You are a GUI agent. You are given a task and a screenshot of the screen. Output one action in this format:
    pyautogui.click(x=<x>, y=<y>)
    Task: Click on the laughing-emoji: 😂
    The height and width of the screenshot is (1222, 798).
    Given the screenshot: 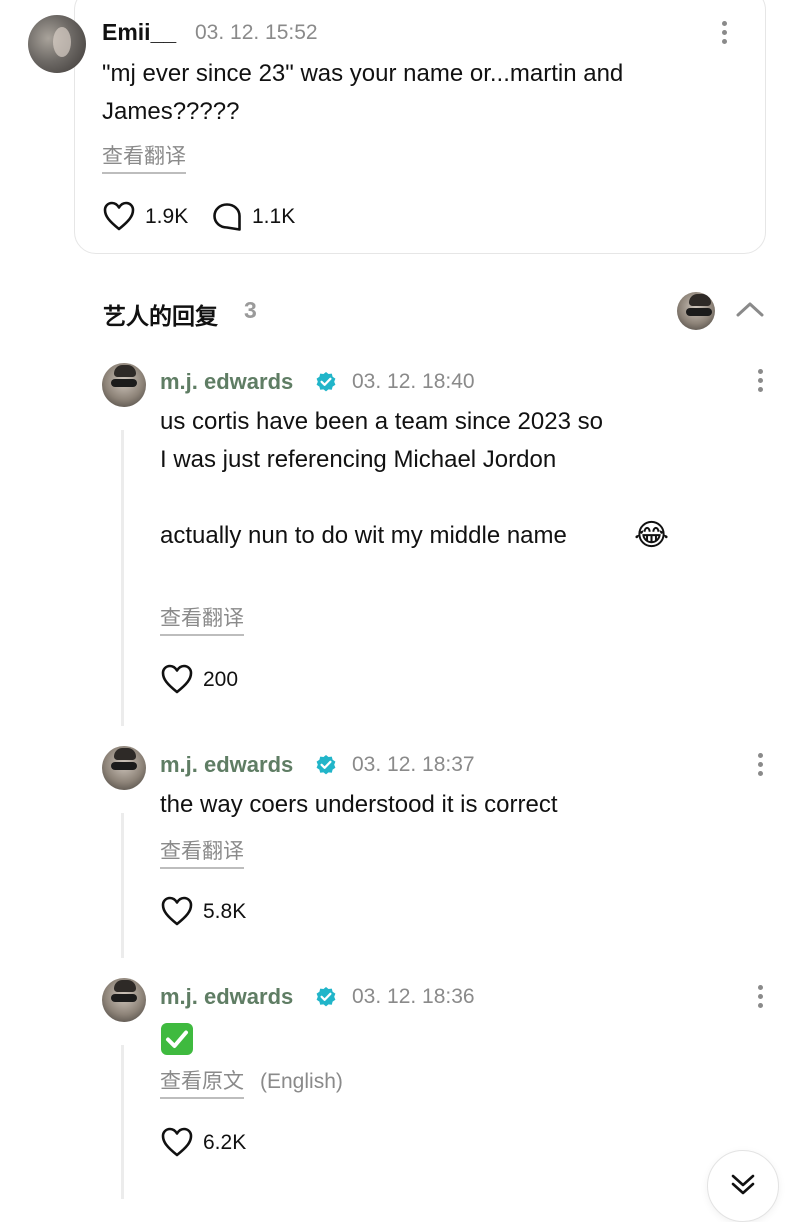 What is the action you would take?
    pyautogui.click(x=652, y=535)
    